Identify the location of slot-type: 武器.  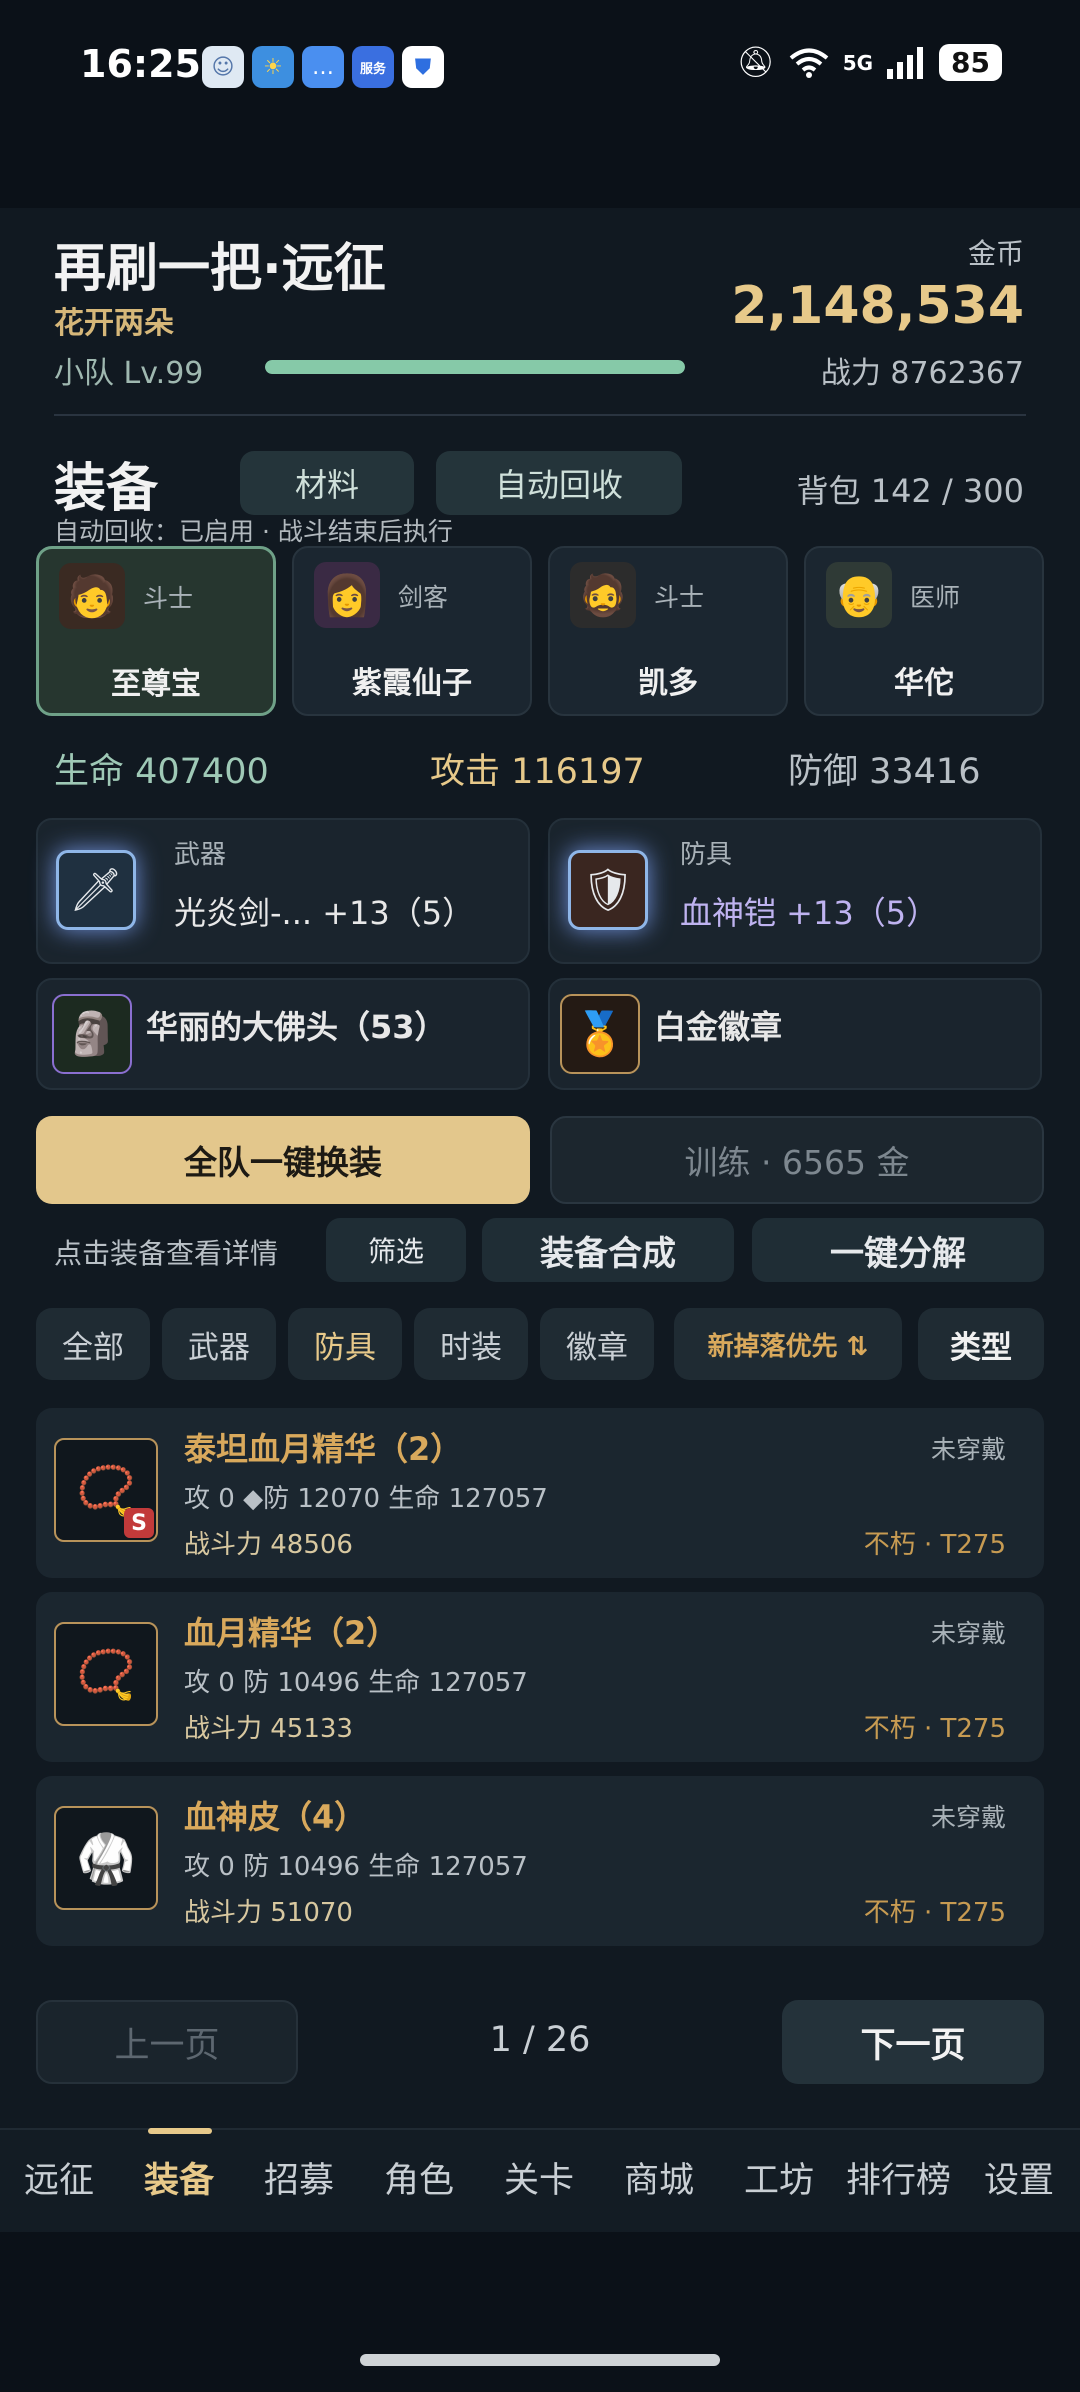
(200, 855).